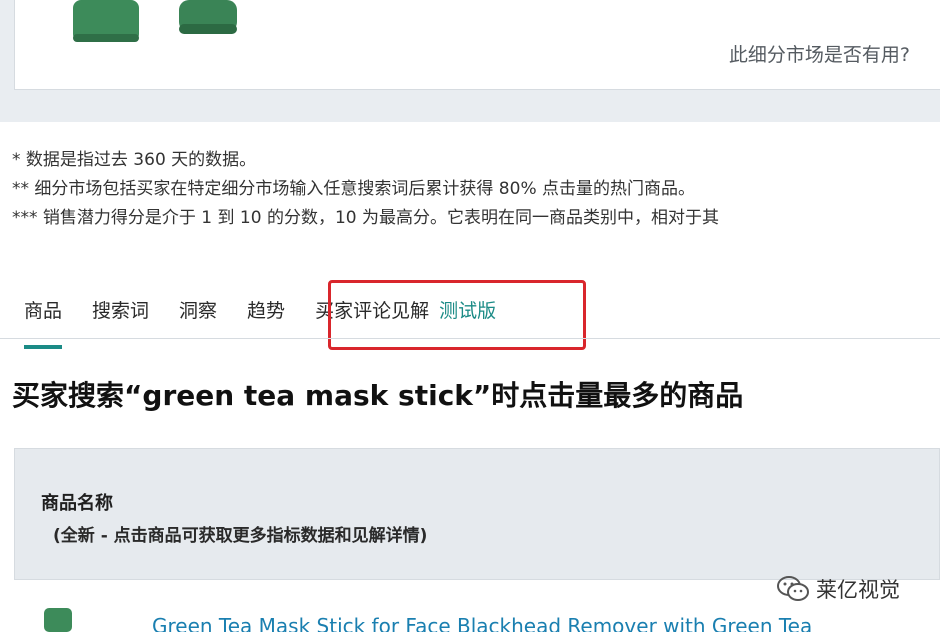 This screenshot has height=632, width=940. I want to click on watermark-text: 莱亿视觉, so click(858, 590).